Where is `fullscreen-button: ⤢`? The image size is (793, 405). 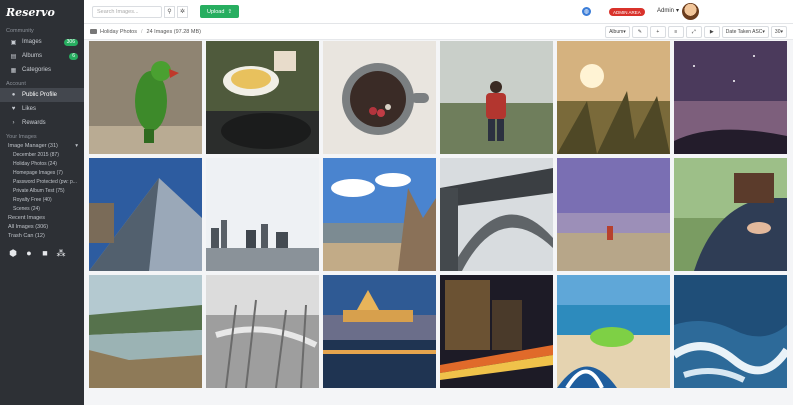 fullscreen-button: ⤢ is located at coordinates (693, 32).